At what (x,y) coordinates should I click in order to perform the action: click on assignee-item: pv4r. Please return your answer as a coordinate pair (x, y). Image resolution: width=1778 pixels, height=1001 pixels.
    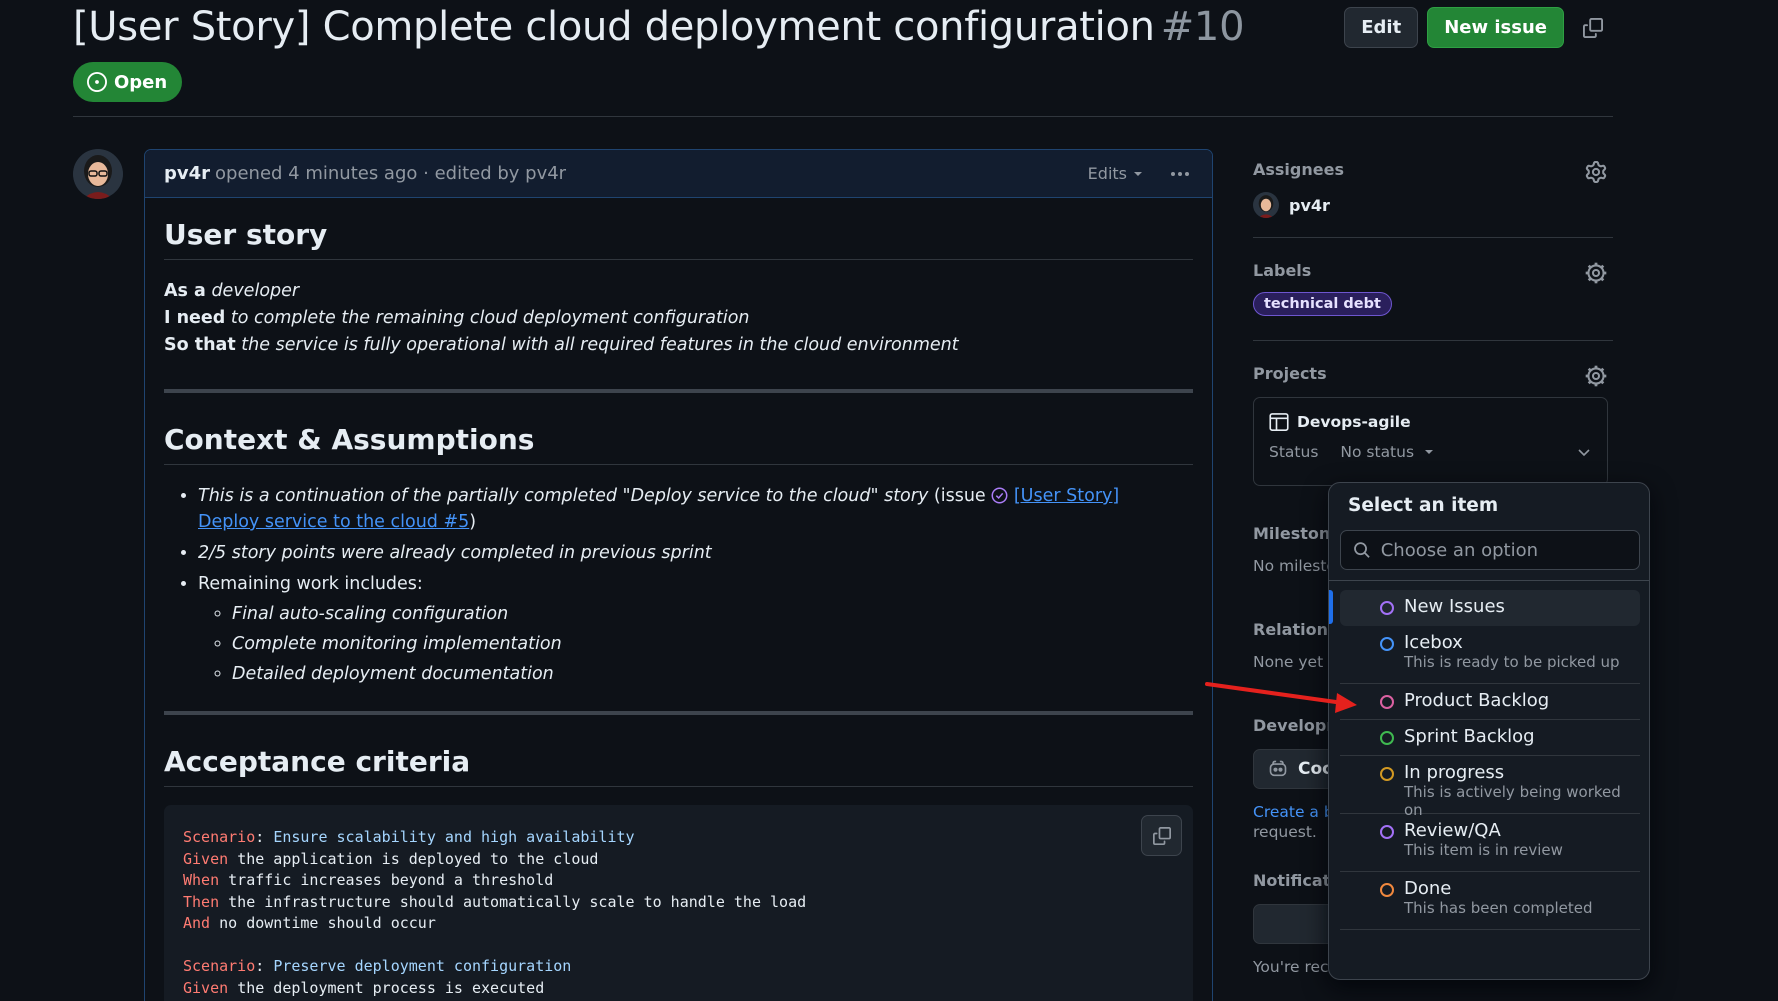
    Looking at the image, I should click on (1433, 205).